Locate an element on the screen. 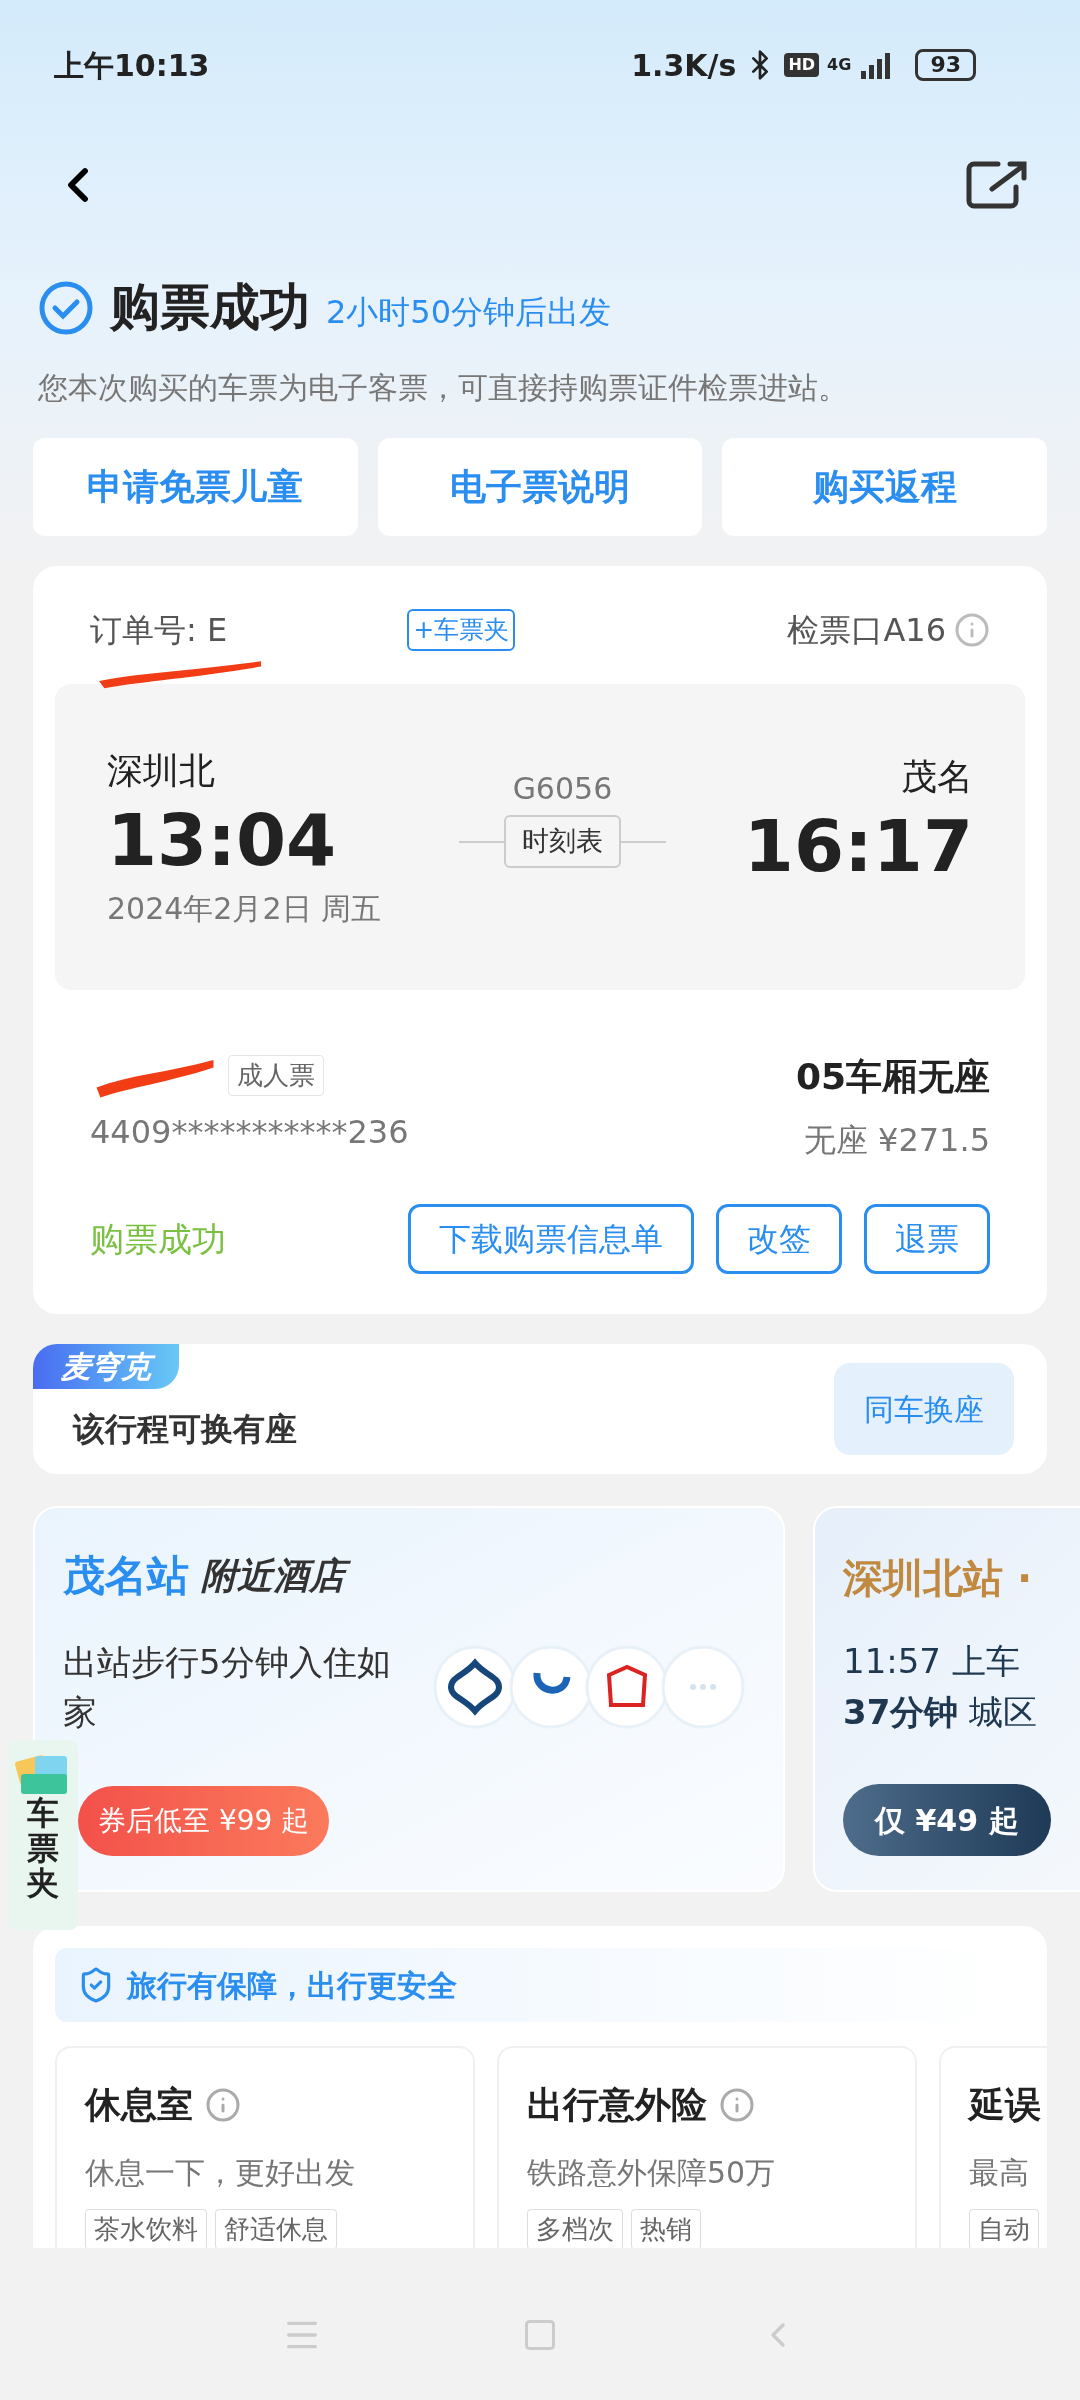 The width and height of the screenshot is (1080, 2400). brand-badge: 麦穹克 is located at coordinates (106, 1366).